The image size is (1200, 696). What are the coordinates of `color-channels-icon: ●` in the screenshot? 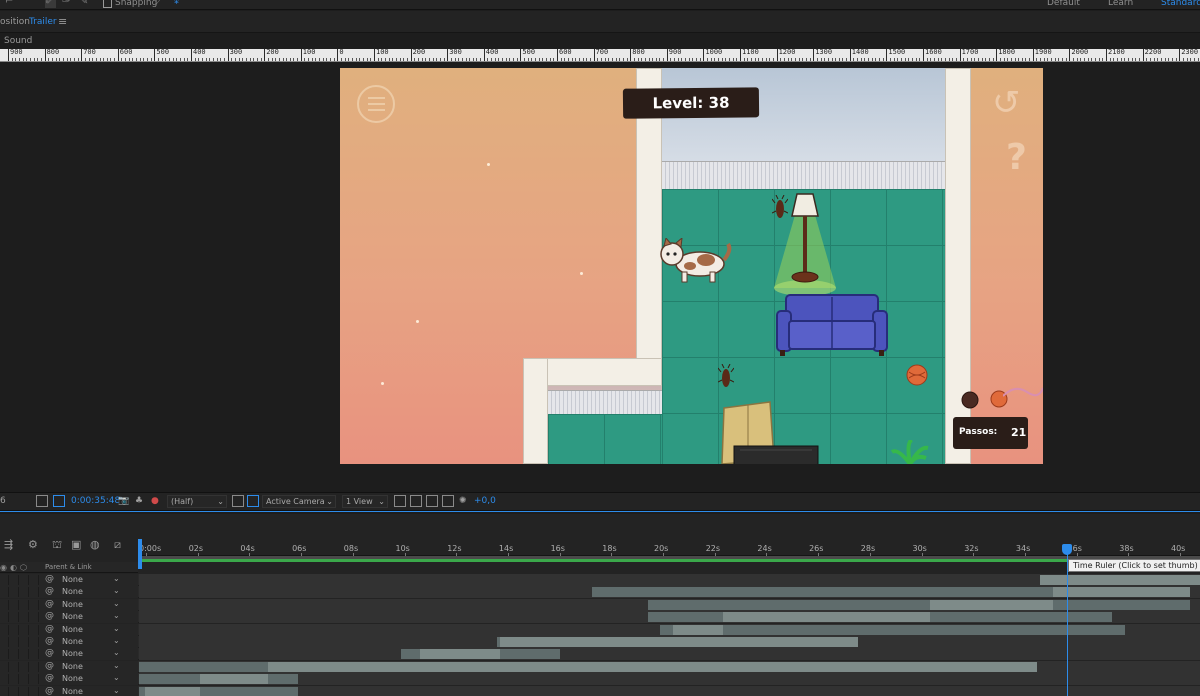 It's located at (155, 501).